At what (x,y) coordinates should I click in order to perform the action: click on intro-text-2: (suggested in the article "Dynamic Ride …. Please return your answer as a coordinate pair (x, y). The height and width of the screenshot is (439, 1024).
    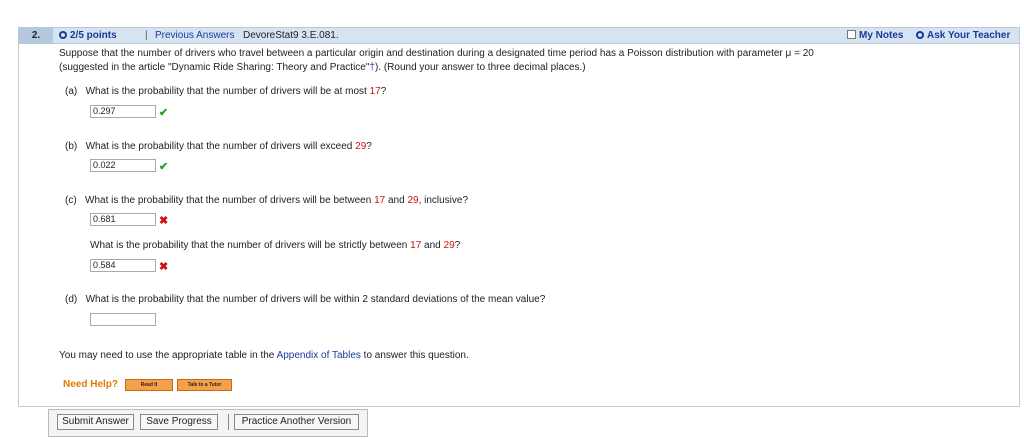
    Looking at the image, I should click on (214, 67).